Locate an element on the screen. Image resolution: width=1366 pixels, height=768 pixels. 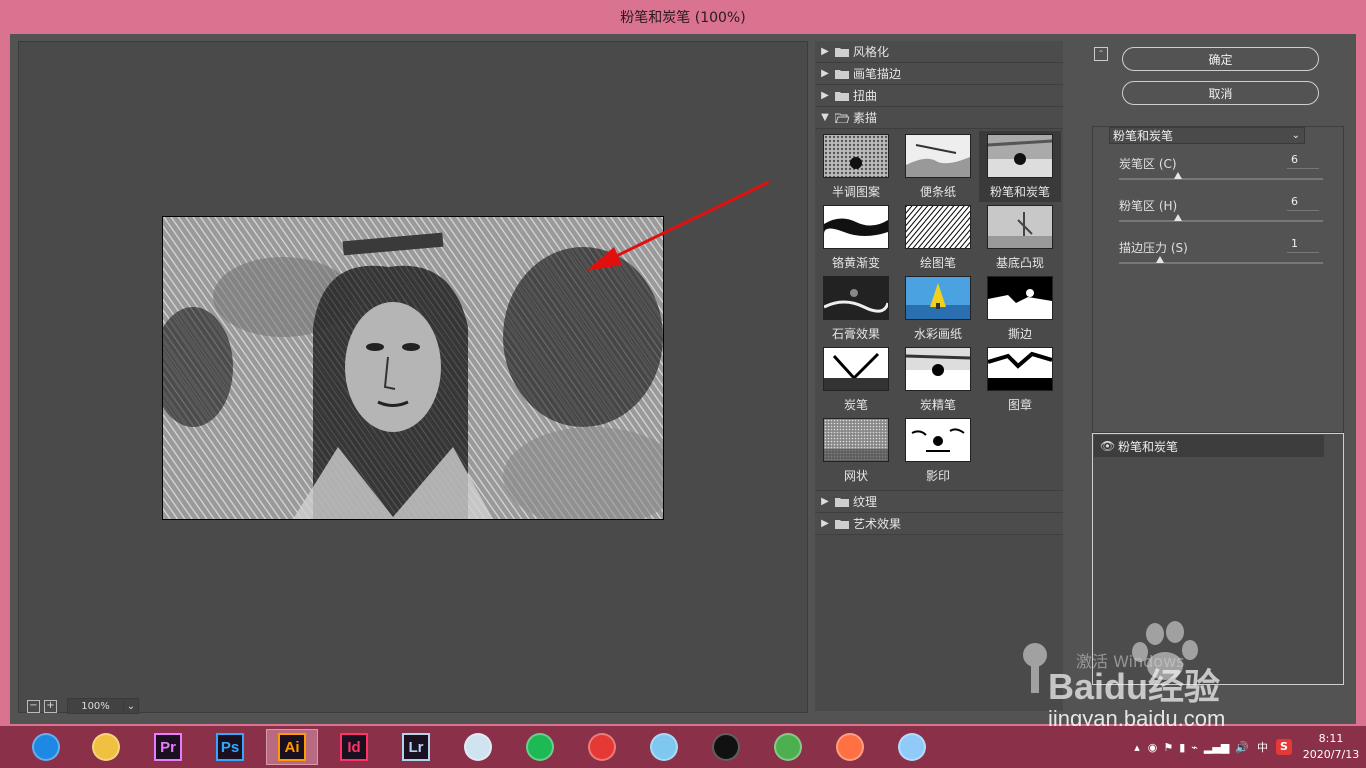
sogou-ime-icon: S is located at coordinates (1284, 747).